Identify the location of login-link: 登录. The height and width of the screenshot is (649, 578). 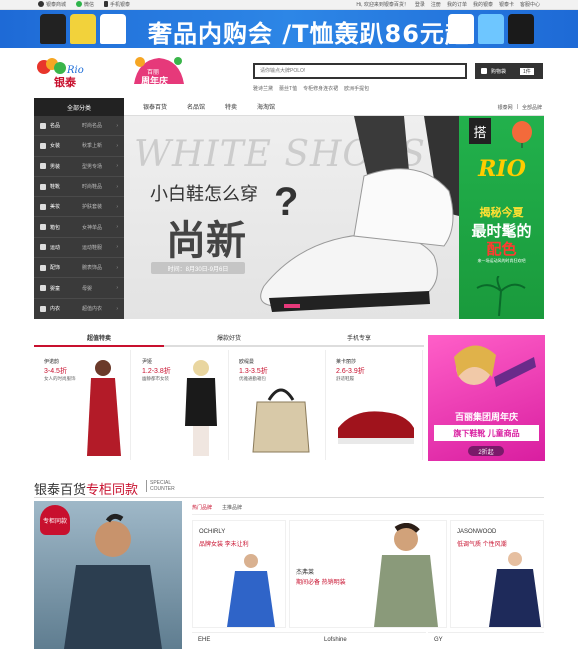
(420, 4).